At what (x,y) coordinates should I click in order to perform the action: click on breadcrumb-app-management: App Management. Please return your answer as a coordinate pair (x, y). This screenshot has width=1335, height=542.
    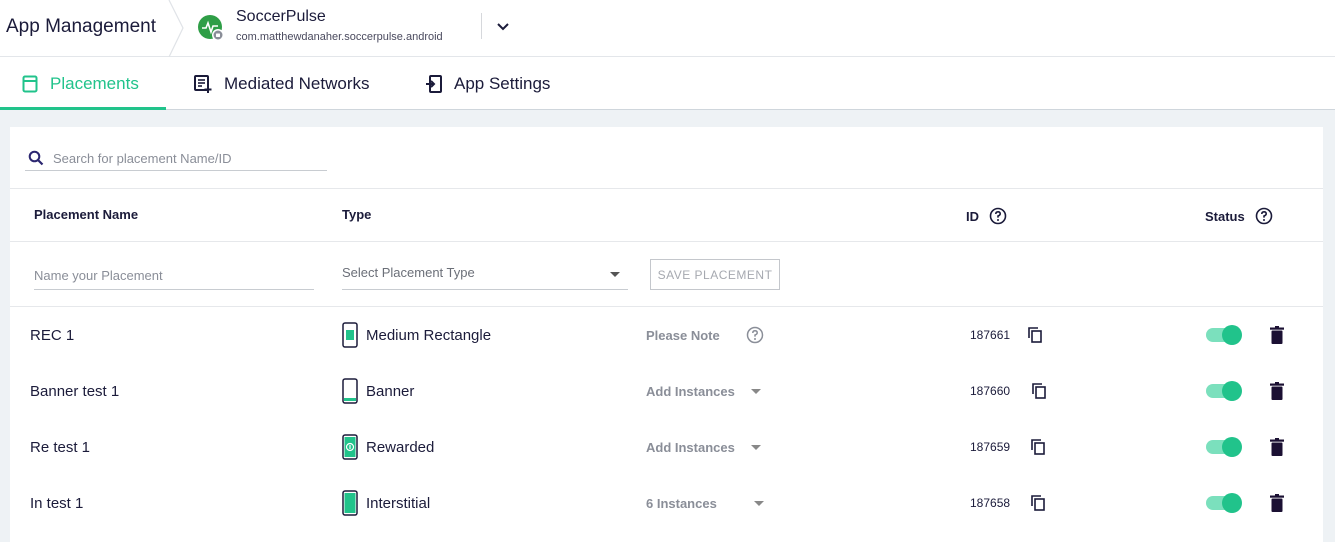
    Looking at the image, I should click on (81, 27).